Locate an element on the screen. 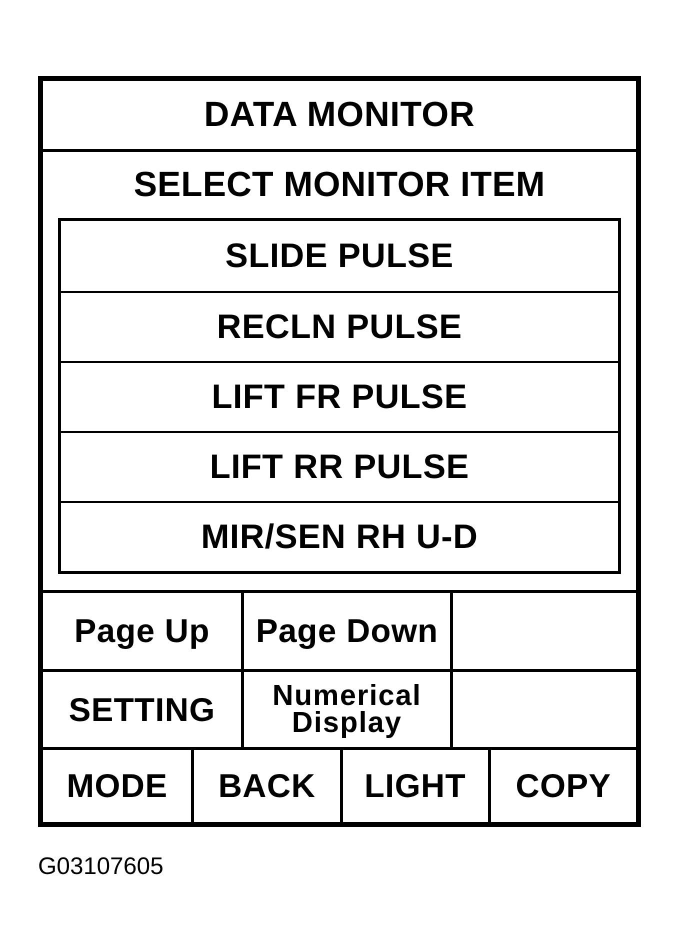 This screenshot has width=679, height=942. soft-key-button: Numerical Display is located at coordinates (345, 708).